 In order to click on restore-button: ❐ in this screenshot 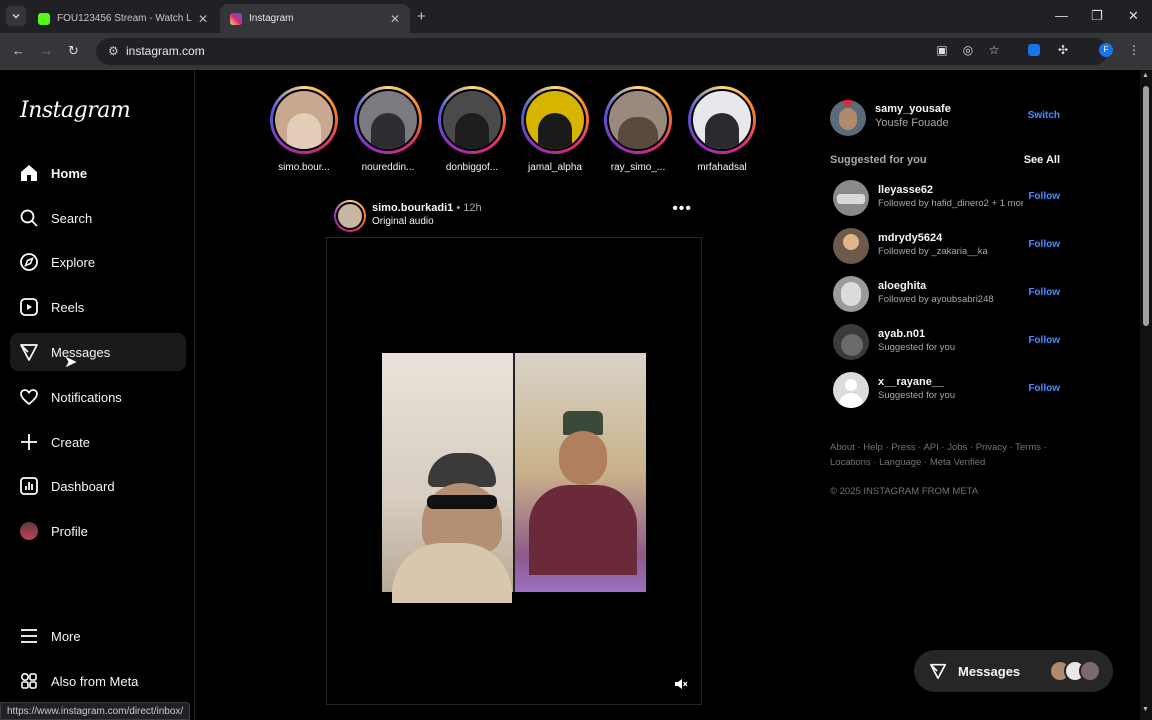, I will do `click(1097, 16)`.